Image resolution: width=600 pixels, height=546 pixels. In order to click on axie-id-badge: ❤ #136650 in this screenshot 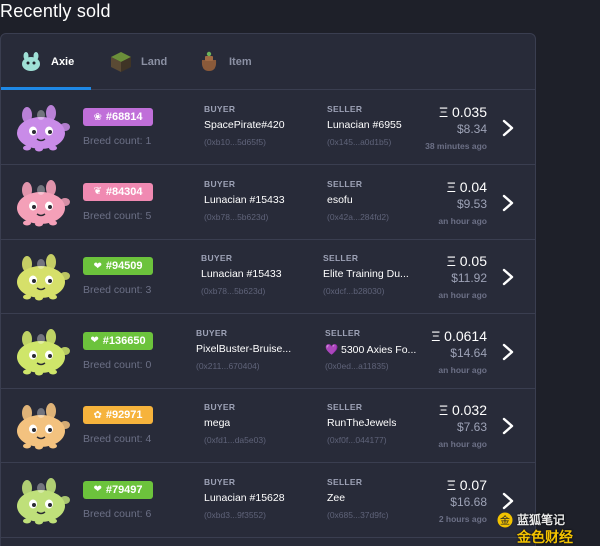, I will do `click(118, 340)`.